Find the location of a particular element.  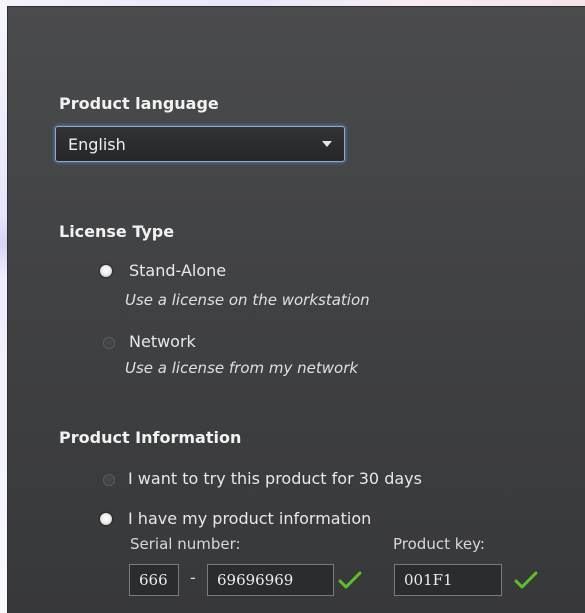

product-language-heading: Product language is located at coordinates (139, 103).